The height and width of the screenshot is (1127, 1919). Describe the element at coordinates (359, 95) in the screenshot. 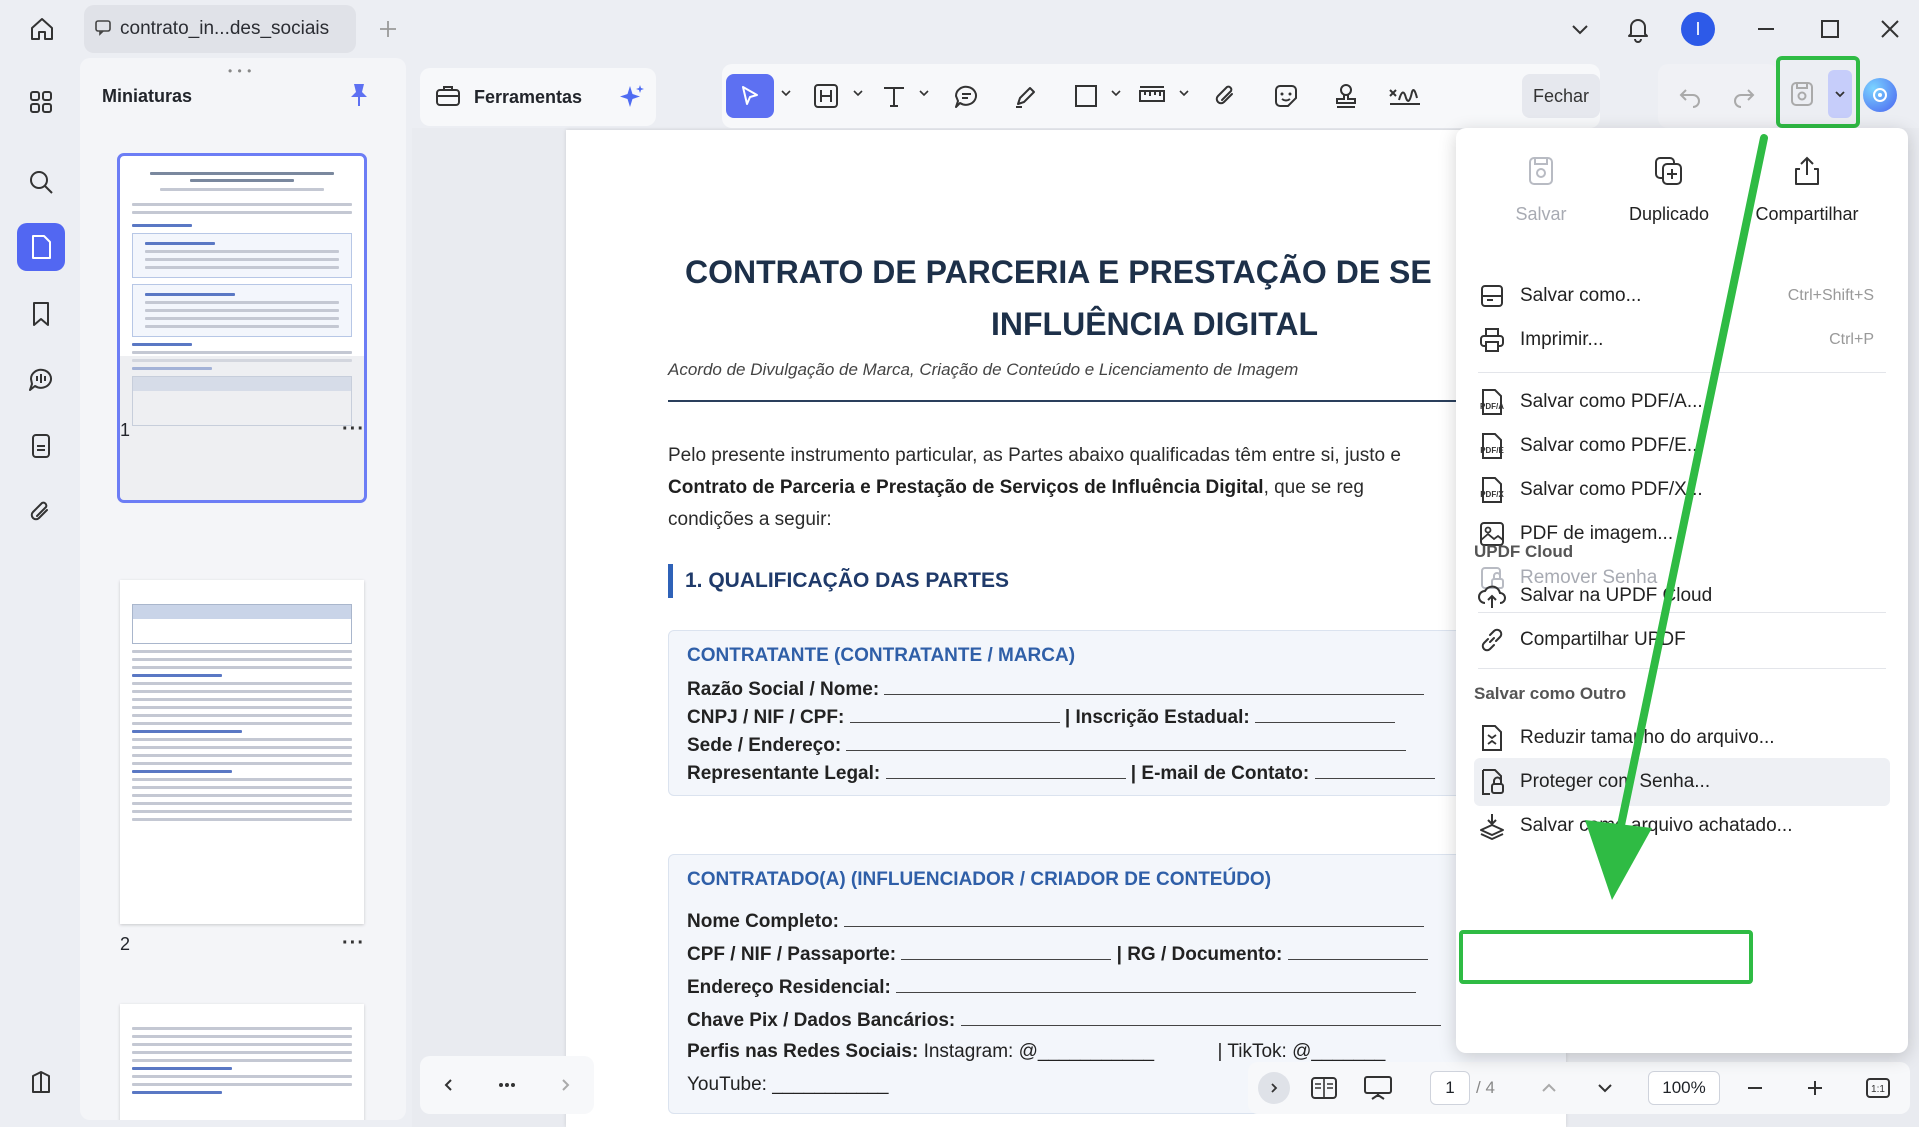

I see `pin-icon` at that location.